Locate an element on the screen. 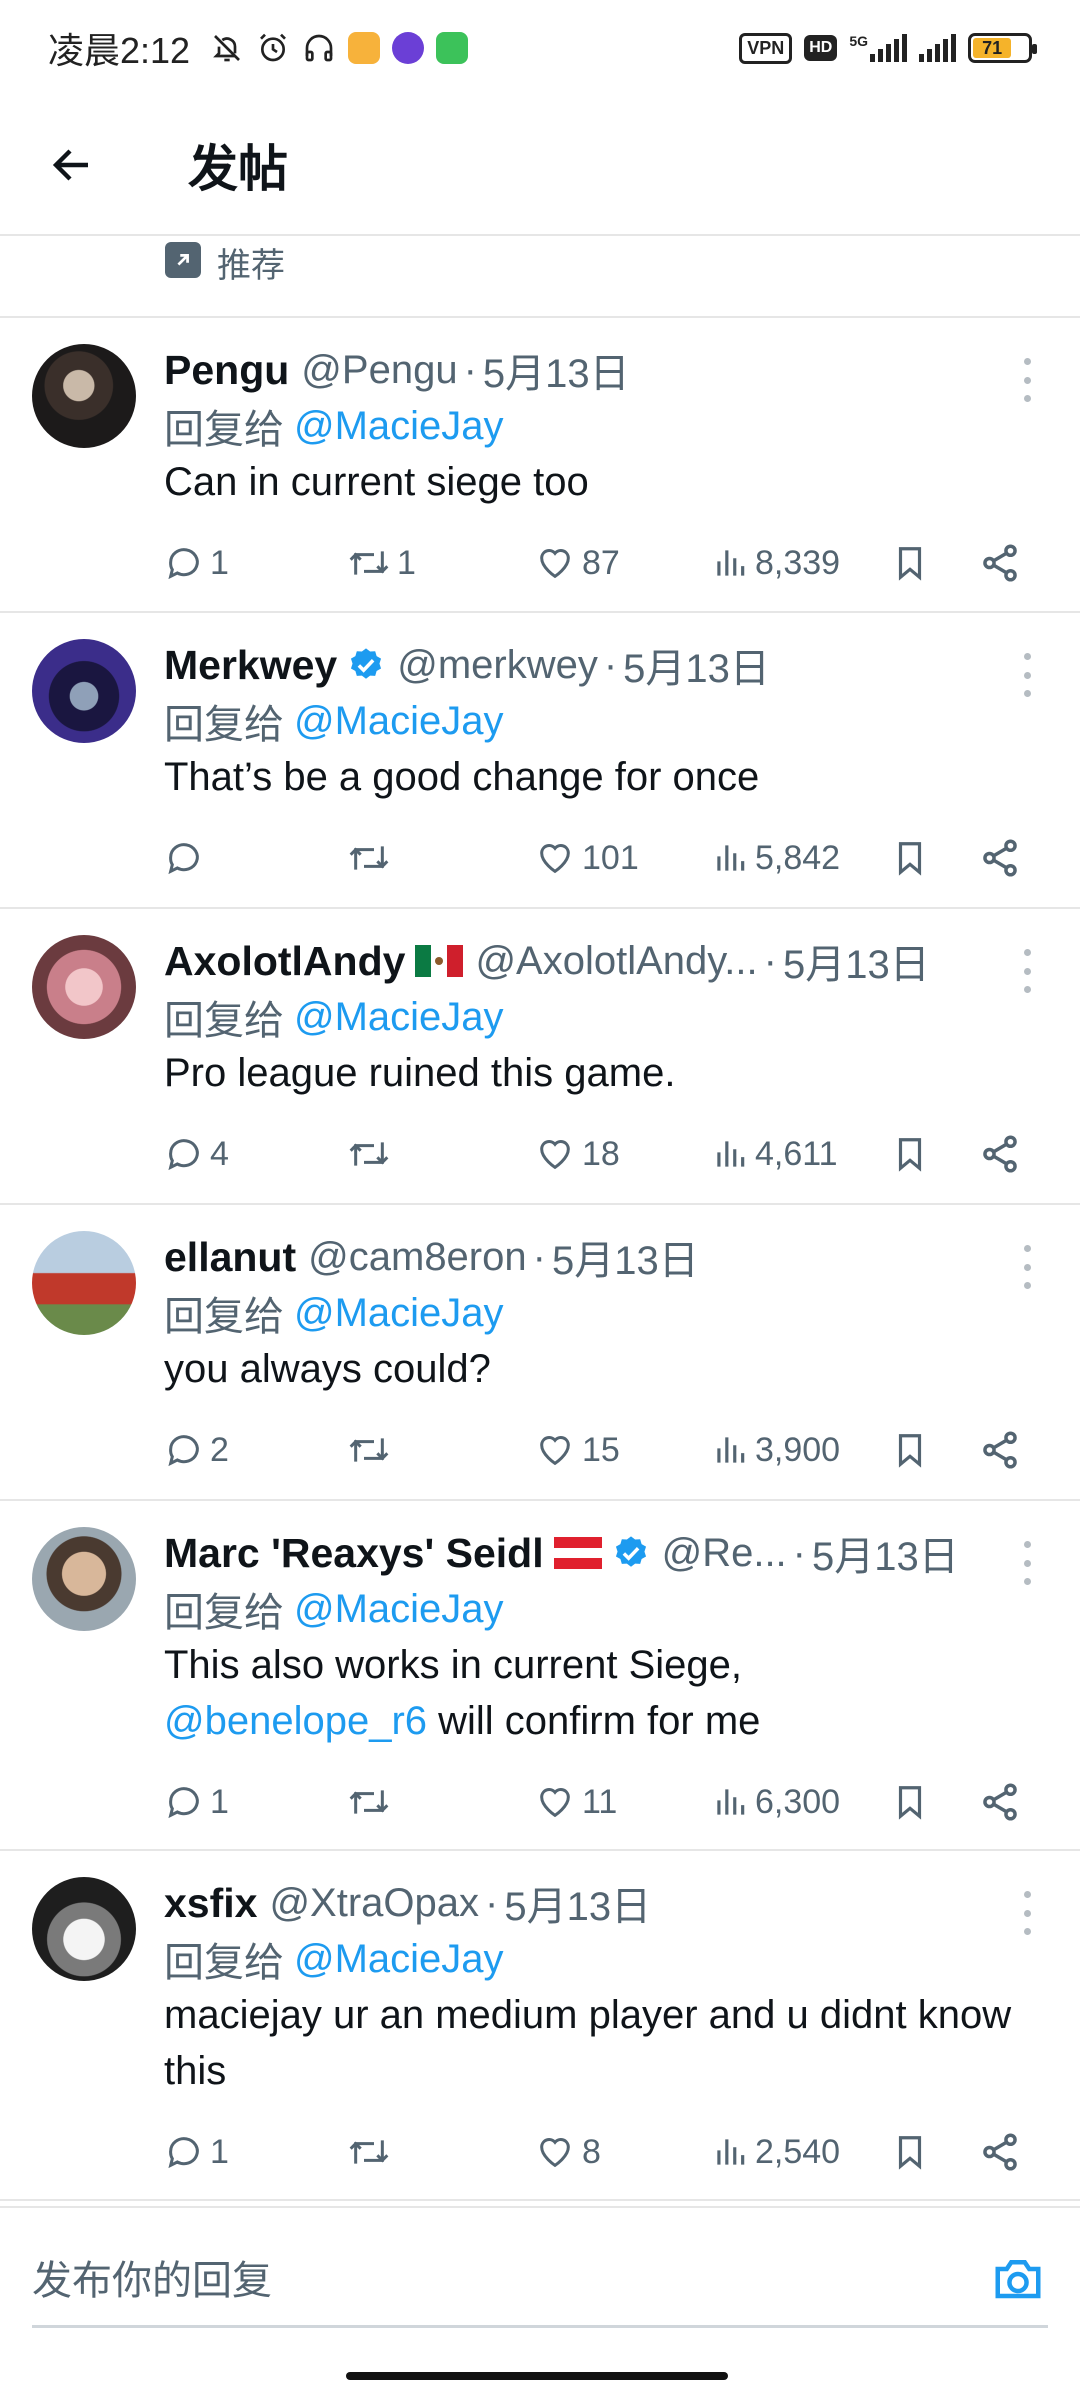 Image resolution: width=1080 pixels, height=2400 pixels. action-bar: 1 1 87 8,339 is located at coordinates (607, 563).